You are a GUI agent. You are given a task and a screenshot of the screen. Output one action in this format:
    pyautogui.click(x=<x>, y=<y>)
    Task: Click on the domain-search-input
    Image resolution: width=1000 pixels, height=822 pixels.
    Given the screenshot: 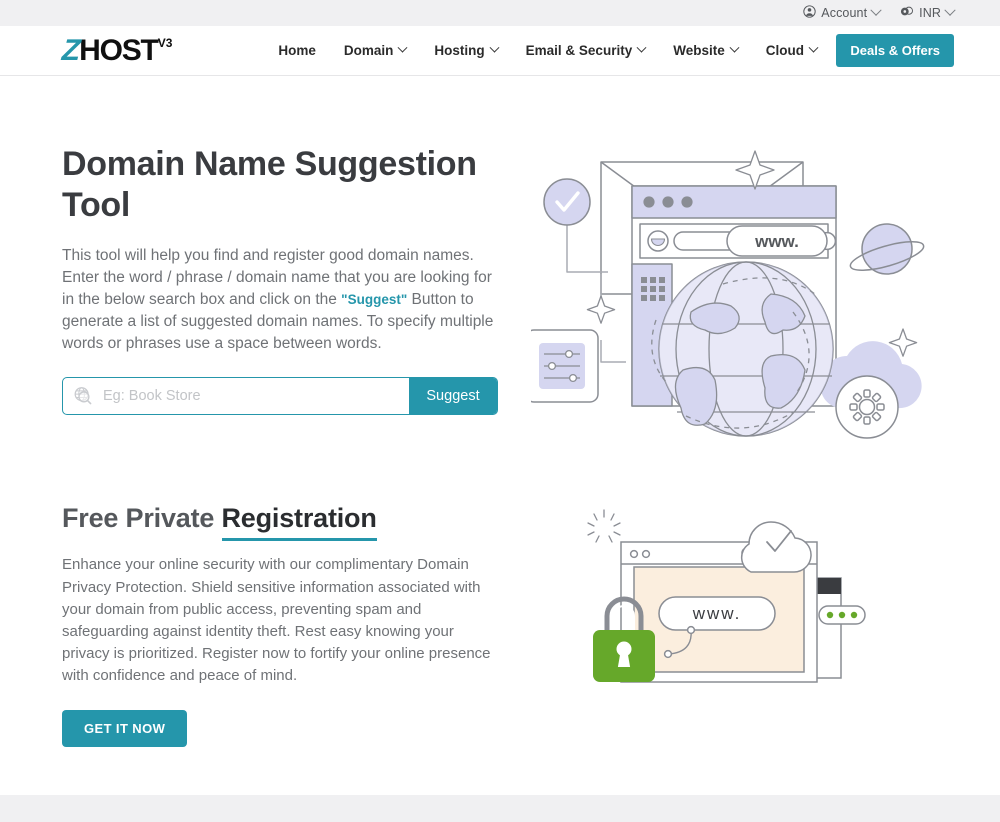 What is the action you would take?
    pyautogui.click(x=256, y=395)
    